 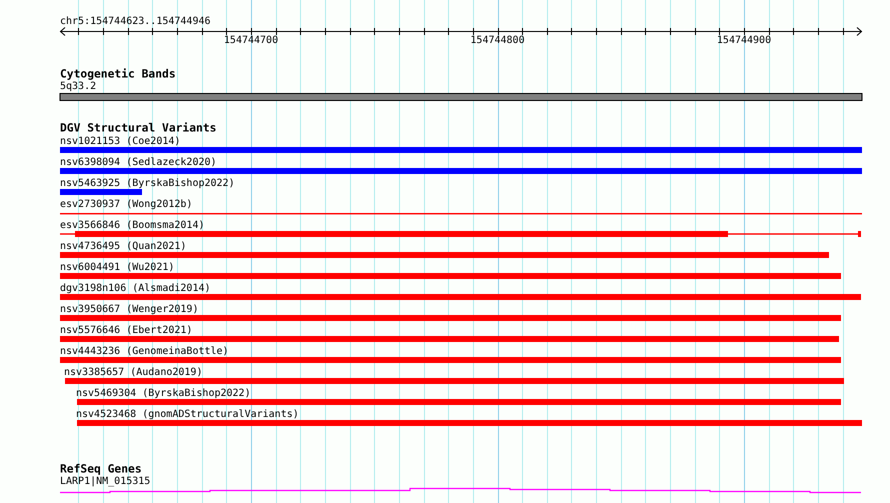 What do you see at coordinates (163, 393) in the screenshot?
I see `variant-label: nsv5469304 (ByrskaBishop2022)` at bounding box center [163, 393].